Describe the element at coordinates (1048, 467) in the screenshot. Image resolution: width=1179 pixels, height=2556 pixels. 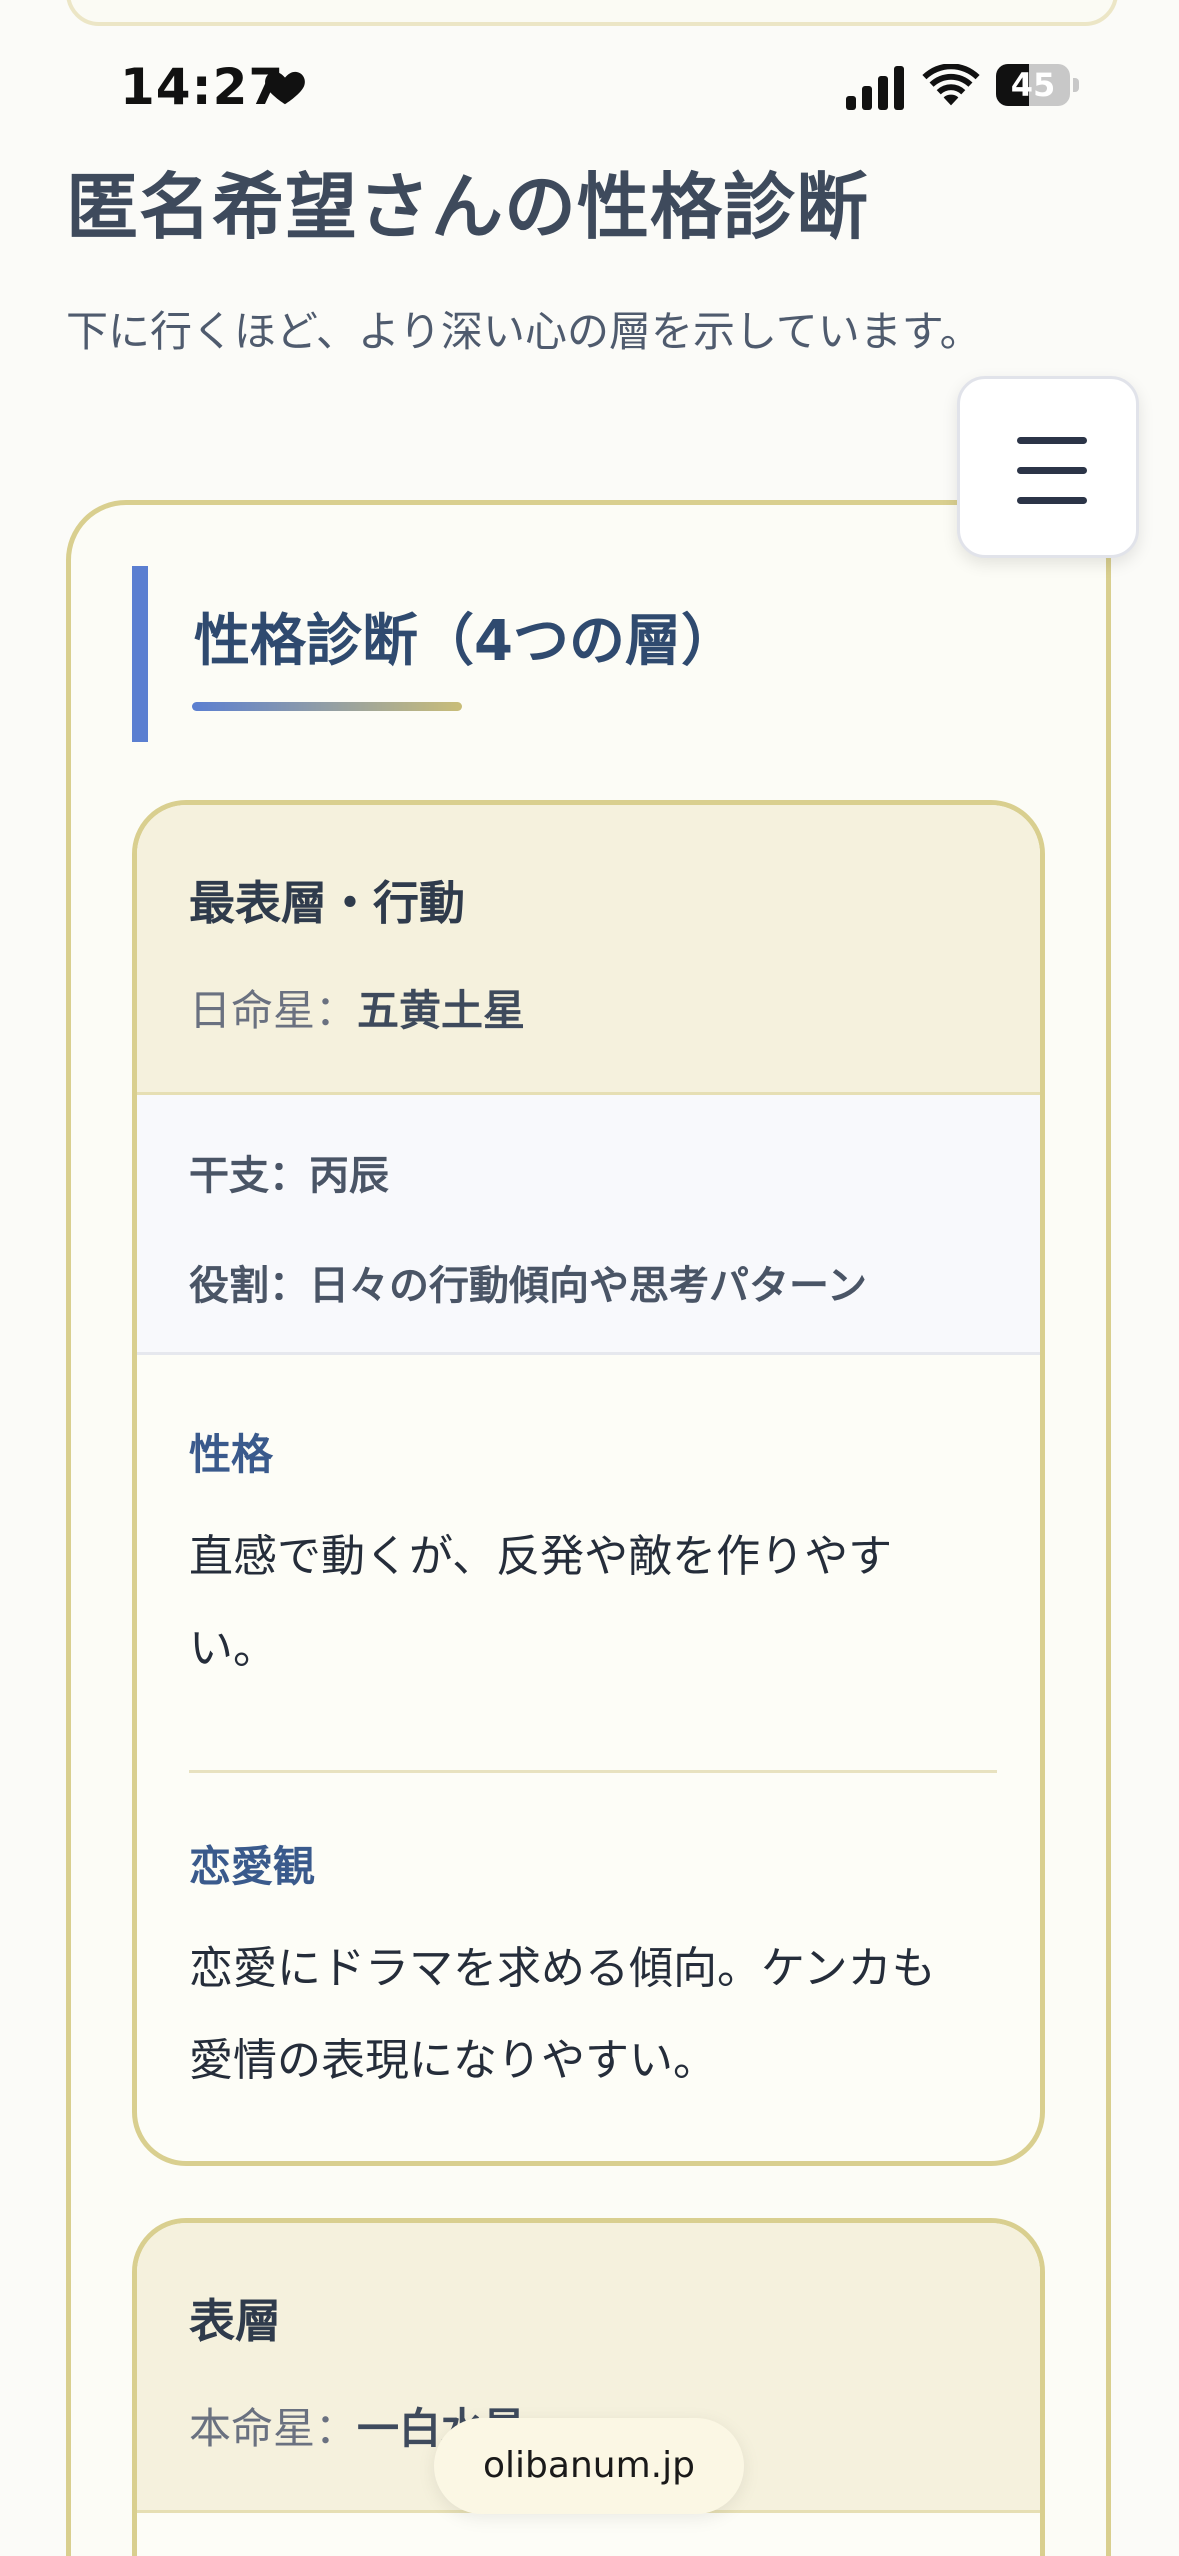
I see `menu-button` at that location.